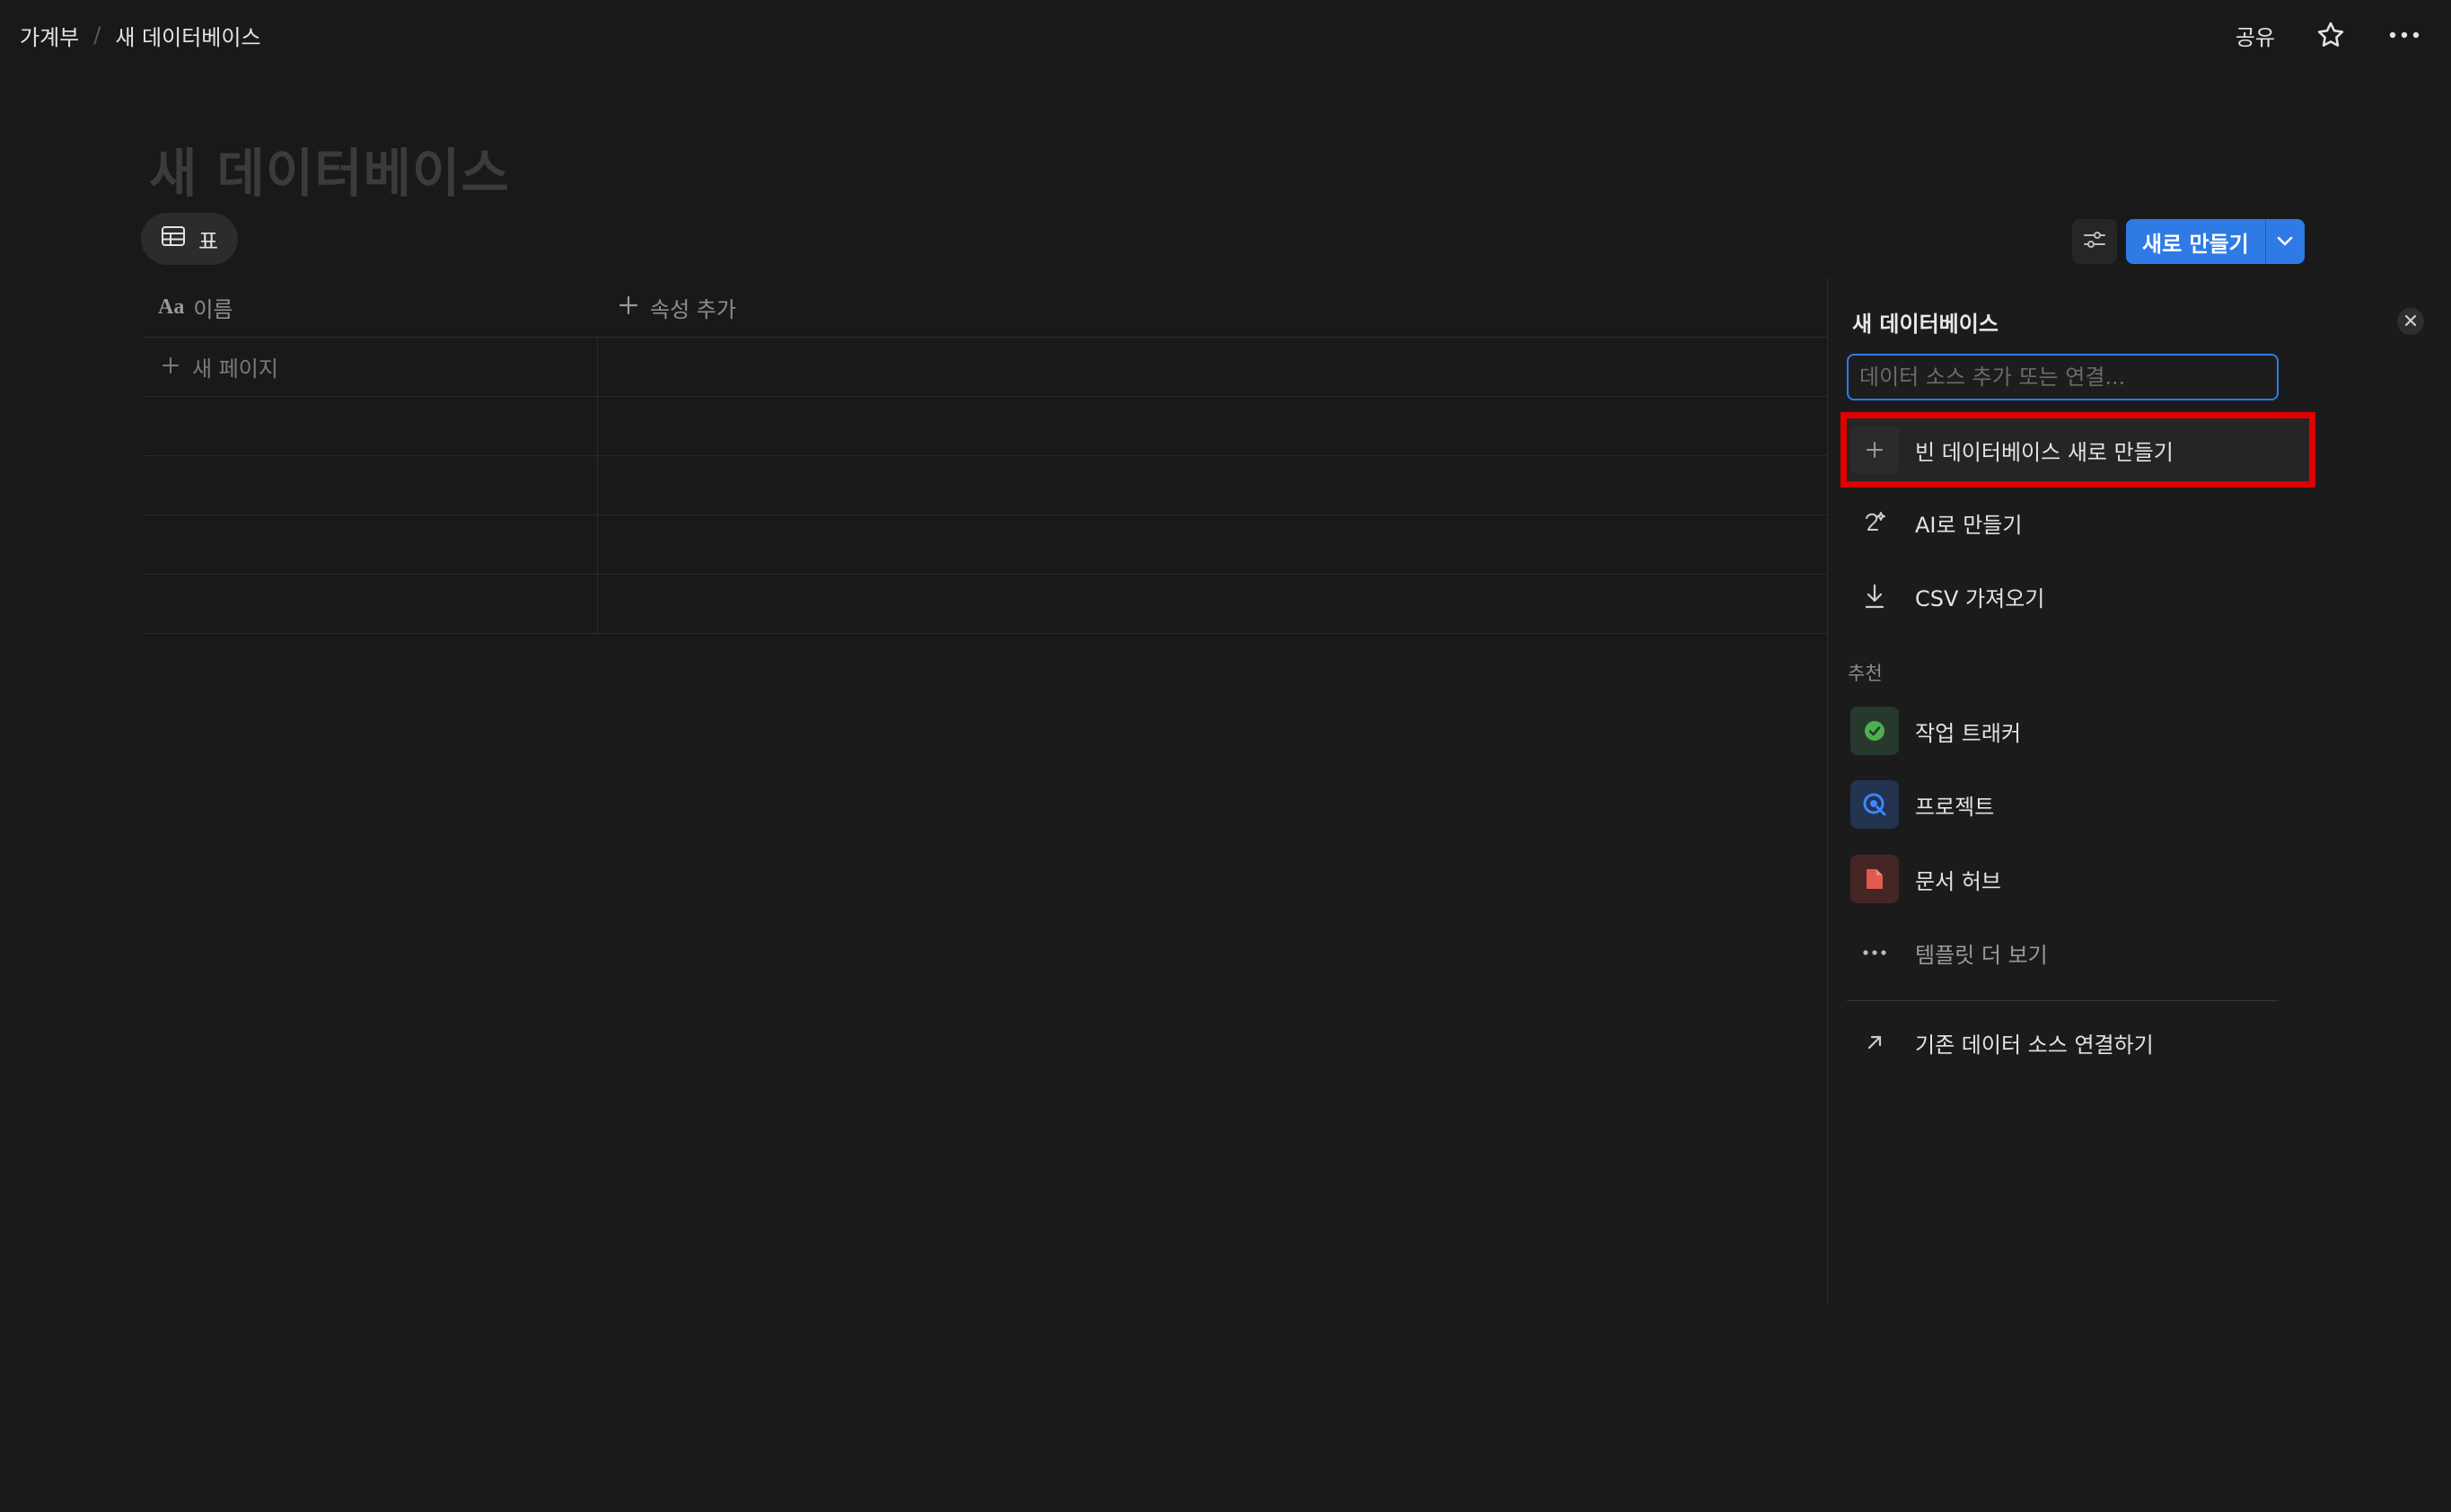 This screenshot has height=1512, width=2451. I want to click on table-icon, so click(174, 238).